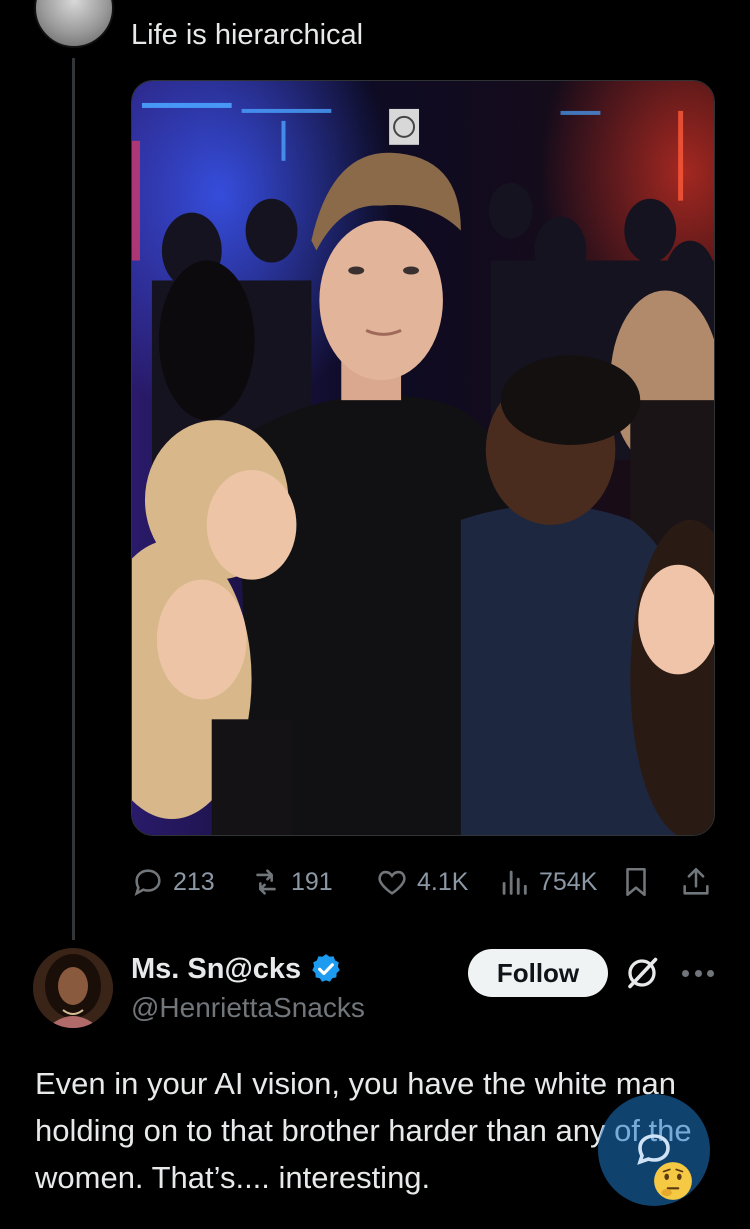 The image size is (750, 1229). What do you see at coordinates (392, 882) in the screenshot?
I see `heart-icon` at bounding box center [392, 882].